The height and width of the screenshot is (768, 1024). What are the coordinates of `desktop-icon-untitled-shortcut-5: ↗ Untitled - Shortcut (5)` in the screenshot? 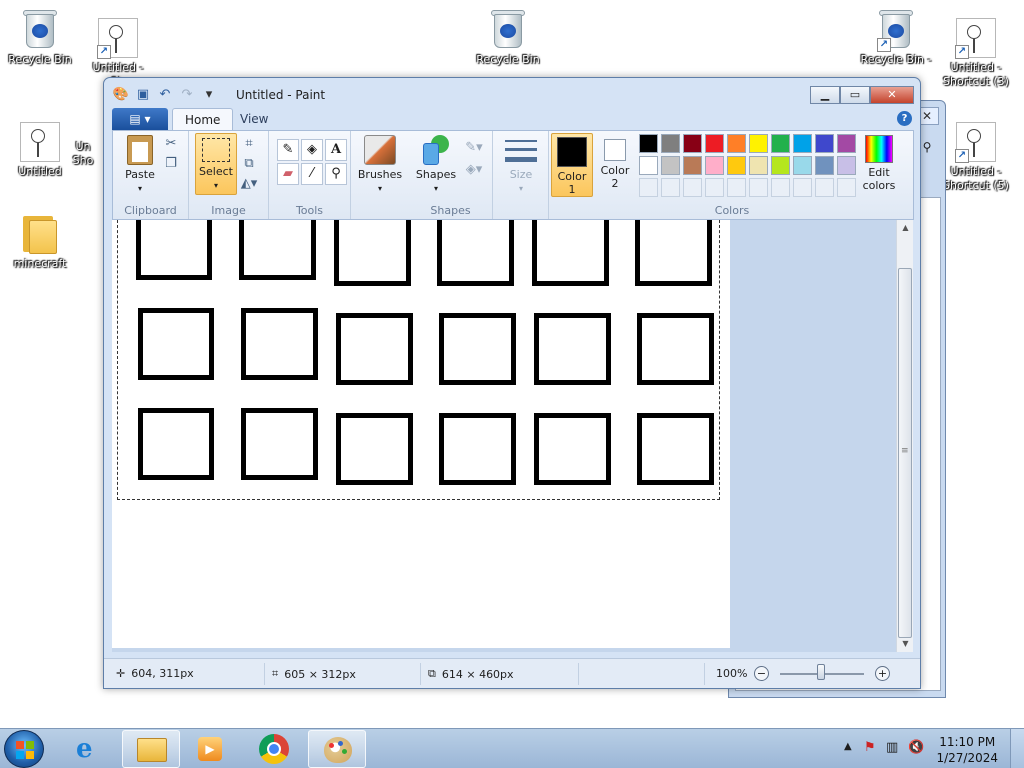 It's located at (976, 157).